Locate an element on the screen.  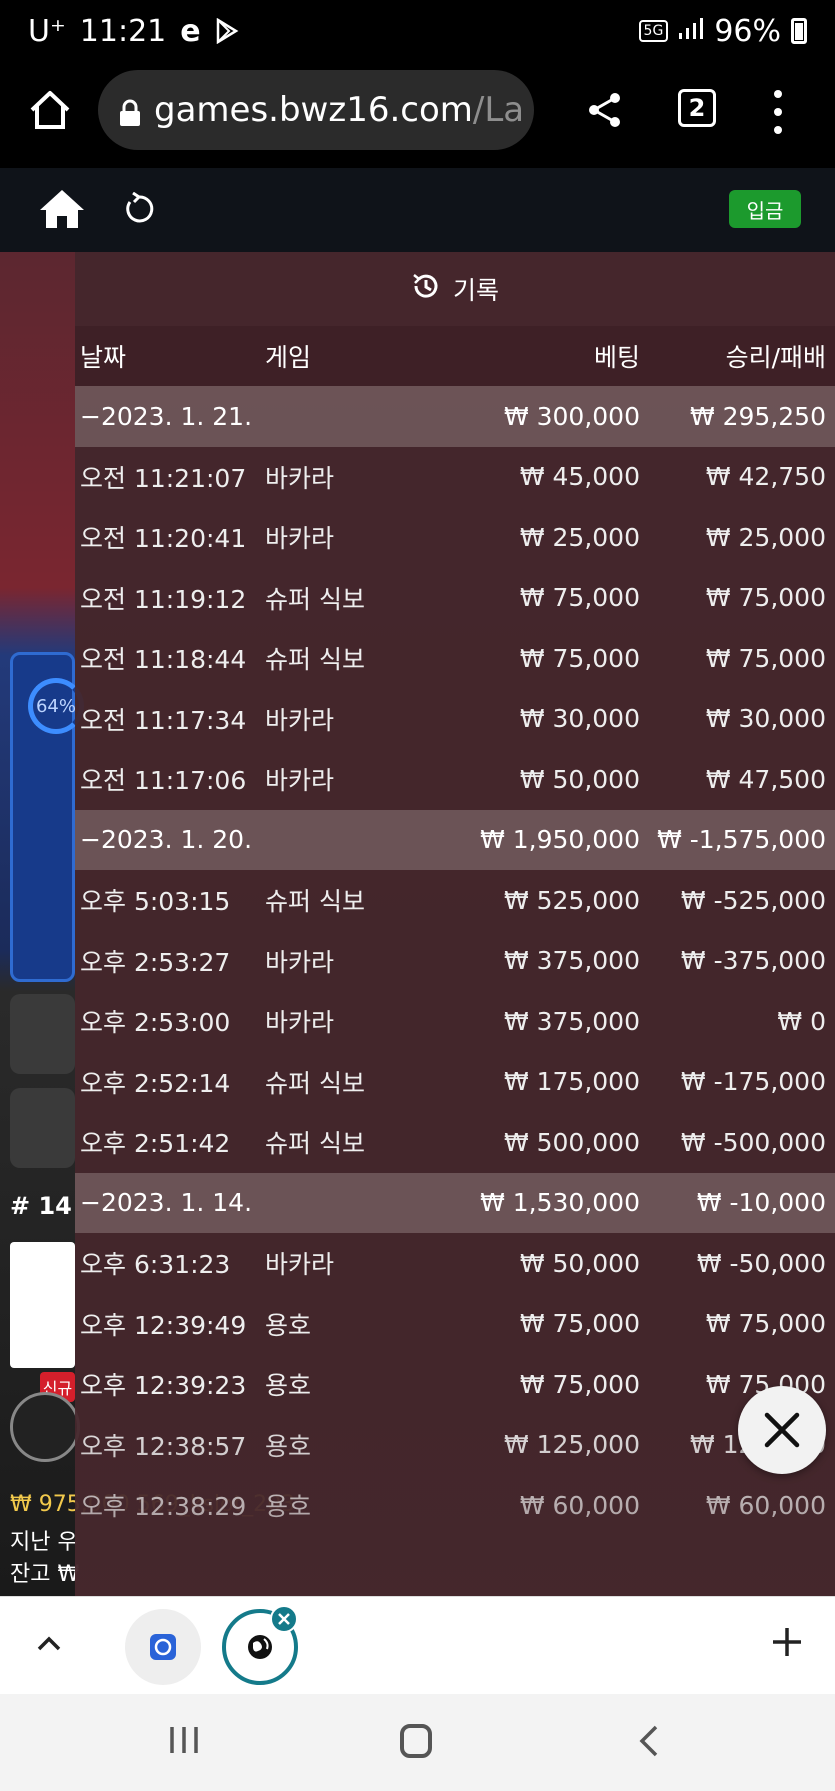
row-time: 오후 12:39:49 is located at coordinates (163, 1325).